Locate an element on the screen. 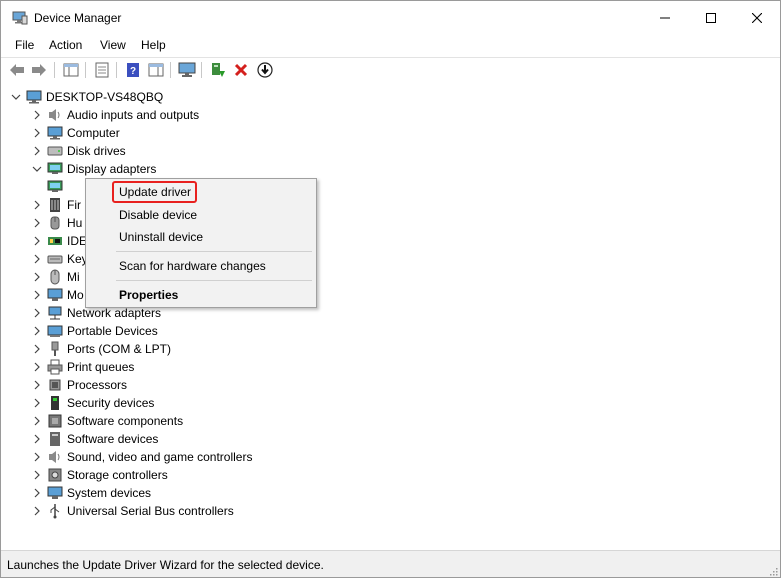 The image size is (781, 578). tree-item-processors: Processors is located at coordinates (79, 385).